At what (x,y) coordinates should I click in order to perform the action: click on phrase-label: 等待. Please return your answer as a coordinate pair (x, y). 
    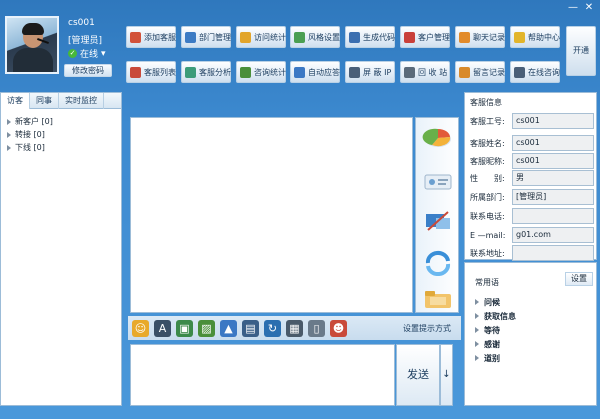
    Looking at the image, I should click on (492, 330).